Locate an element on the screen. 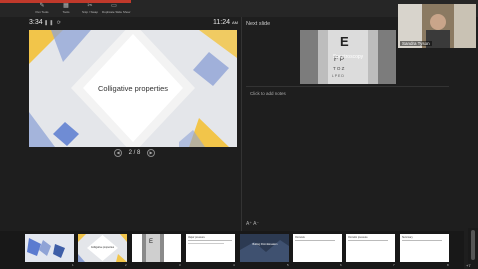 The image size is (478, 269). filmstrip-slide-6: Osmosis is located at coordinates (317, 248).